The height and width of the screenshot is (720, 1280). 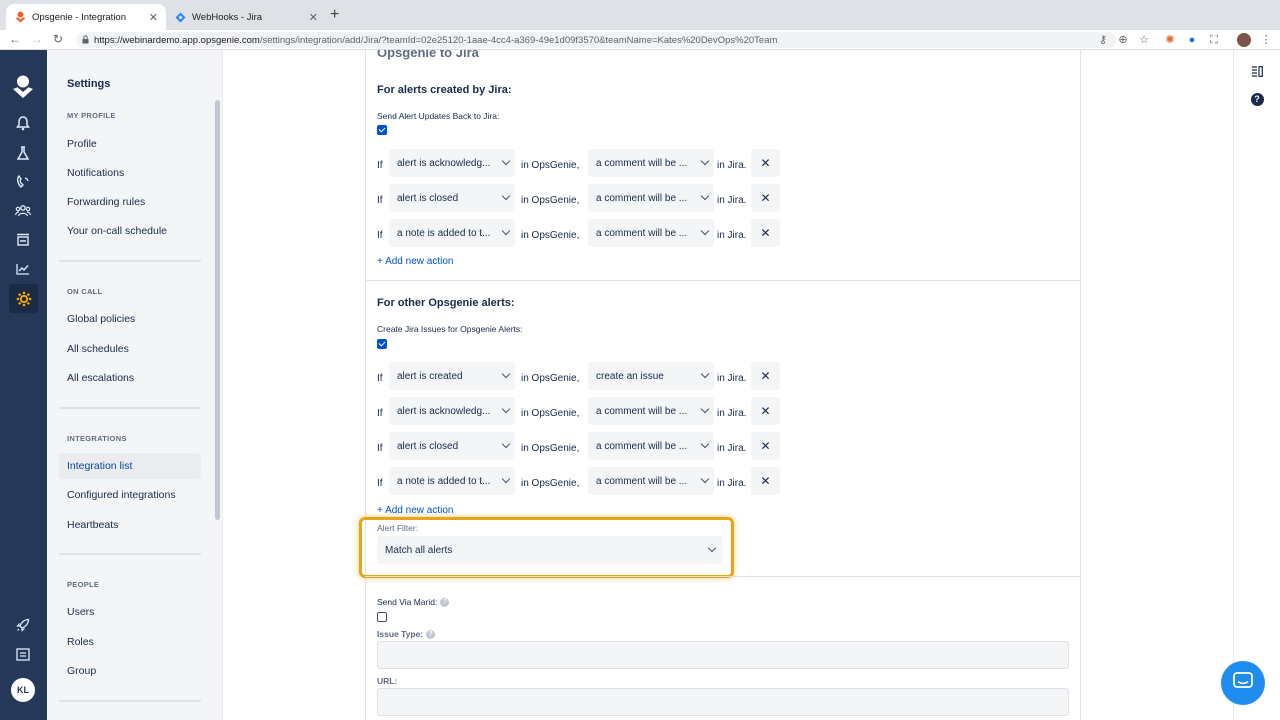 I want to click on sidebar-item-all-schedules: All schedules, so click(x=130, y=349).